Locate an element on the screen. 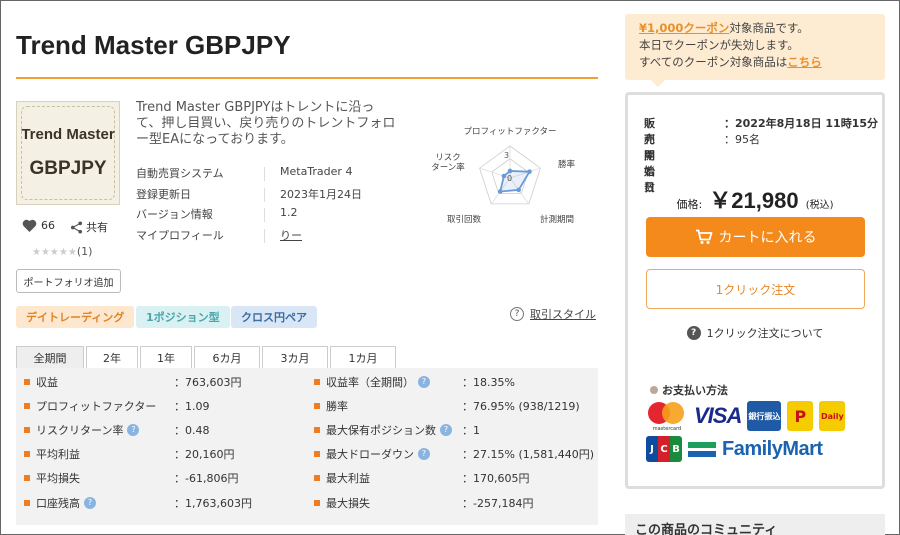 Image resolution: width=900 pixels, height=535 pixels. stat-label: 最大利益 is located at coordinates (342, 478).